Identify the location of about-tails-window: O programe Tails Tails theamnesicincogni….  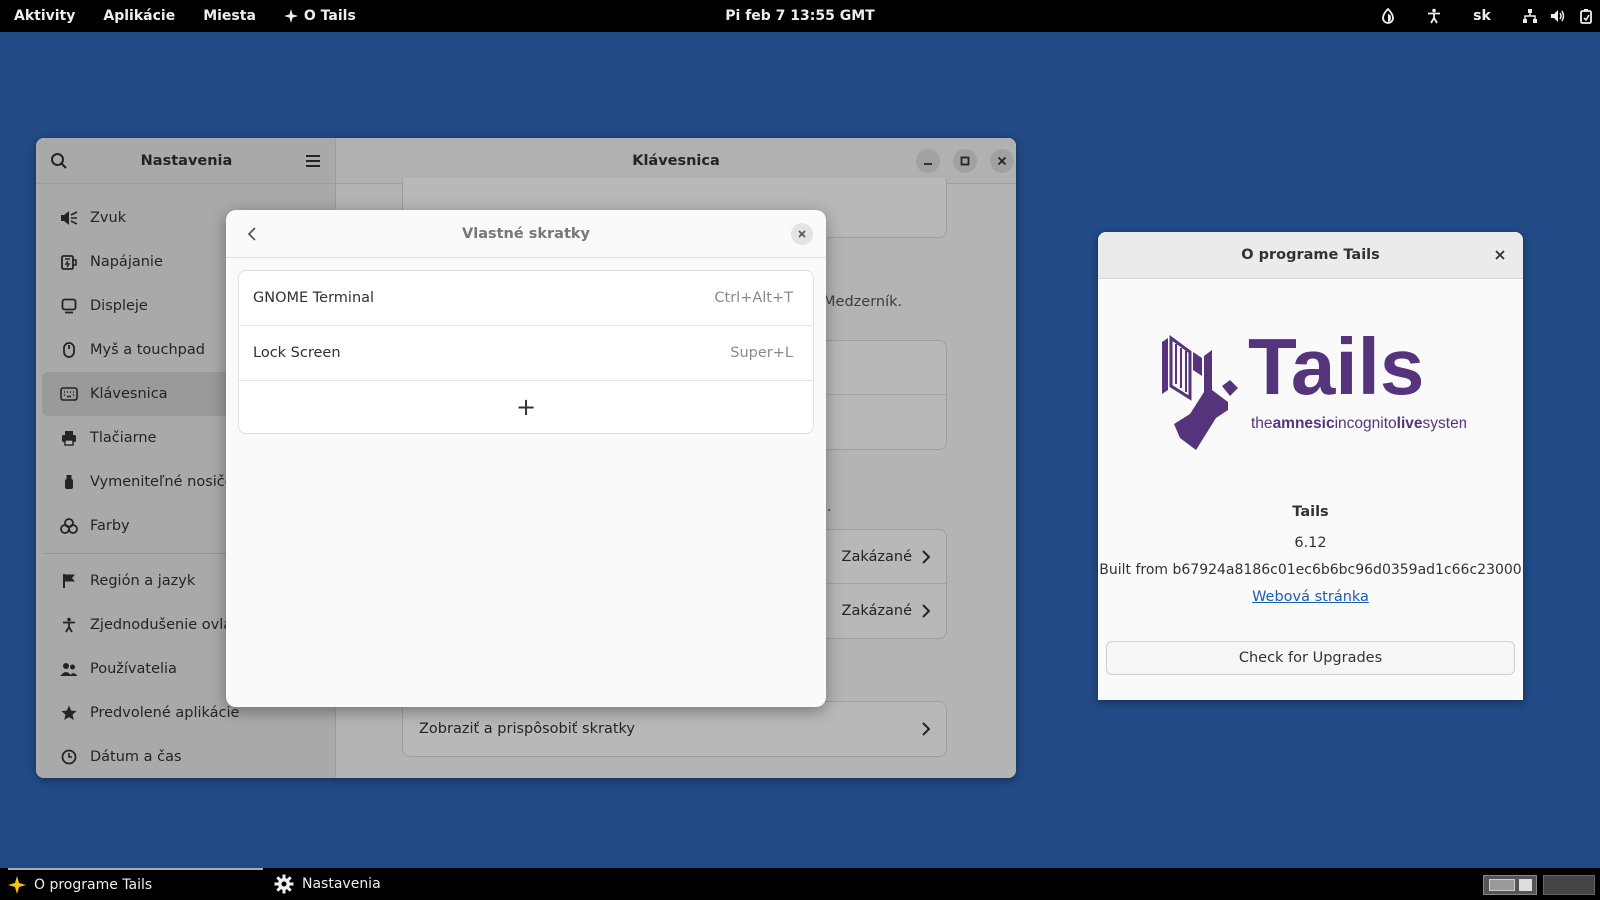
(1310, 466).